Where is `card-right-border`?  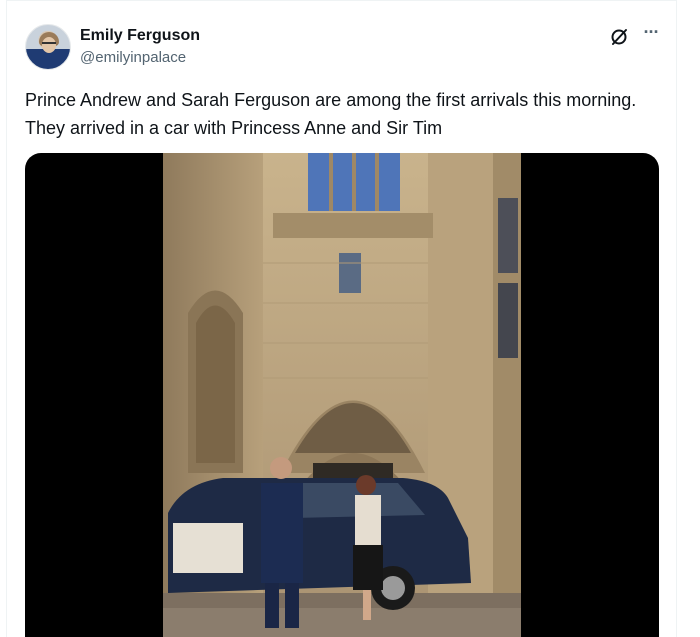
card-right-border is located at coordinates (676, 318).